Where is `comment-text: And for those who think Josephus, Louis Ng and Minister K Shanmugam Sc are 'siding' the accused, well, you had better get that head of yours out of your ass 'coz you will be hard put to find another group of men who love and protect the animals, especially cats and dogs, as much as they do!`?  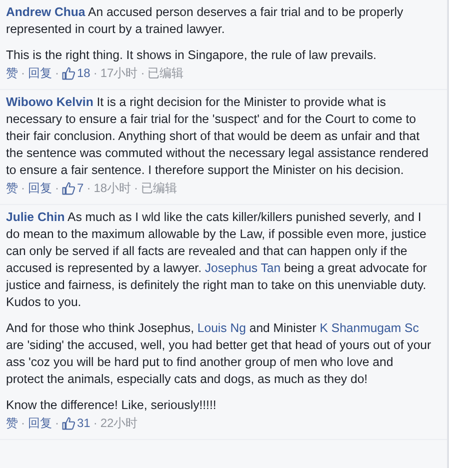
comment-text: And for those who think Josephus, Louis Ng and Minister K Shanmugam Sc are 'siding' the accused, well, you had better get that head of yours out of your ass 'coz you will be hard put to find another group of men who love and protect the animals, especially cats and dogs, as much as they do! is located at coordinates (219, 354).